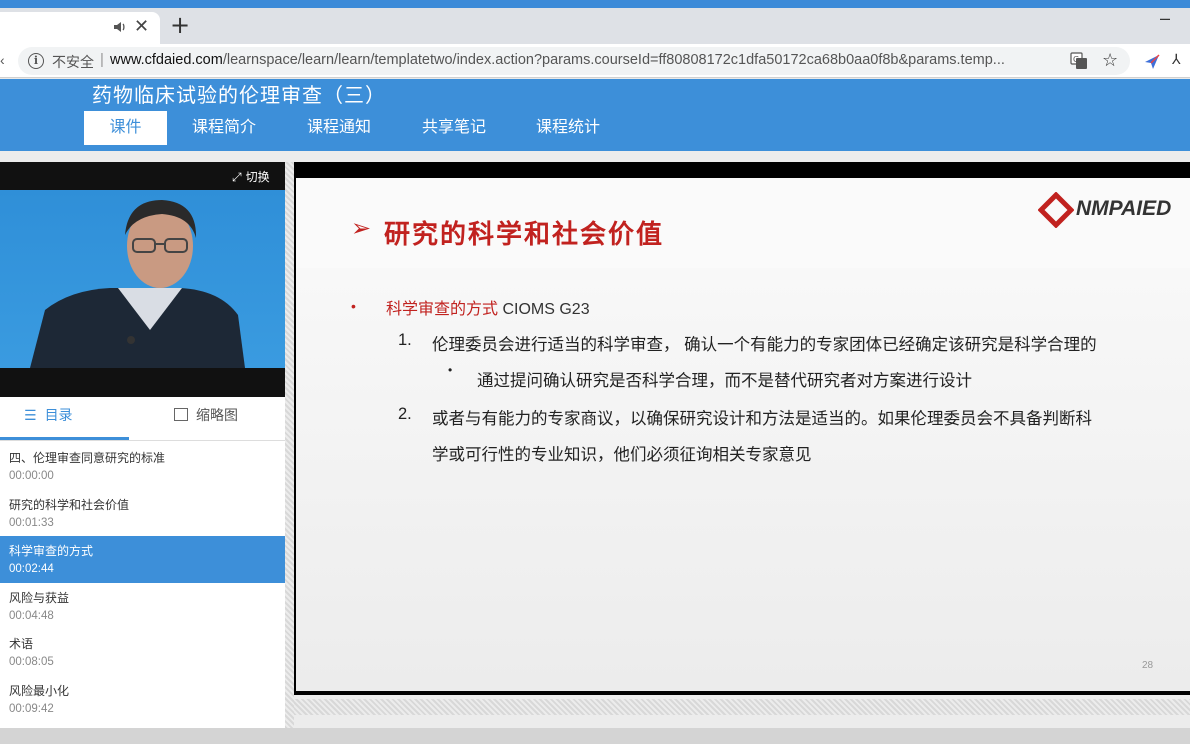  Describe the element at coordinates (142, 466) in the screenshot. I see `toc-item: 四、伦理审查同意研究的标准 00:00:00` at that location.